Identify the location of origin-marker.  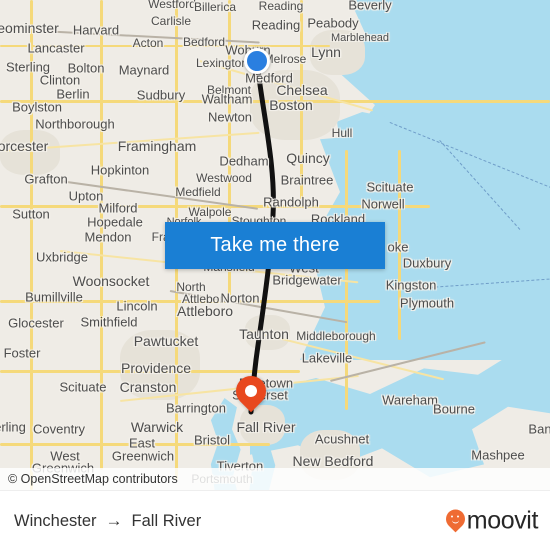
(257, 61).